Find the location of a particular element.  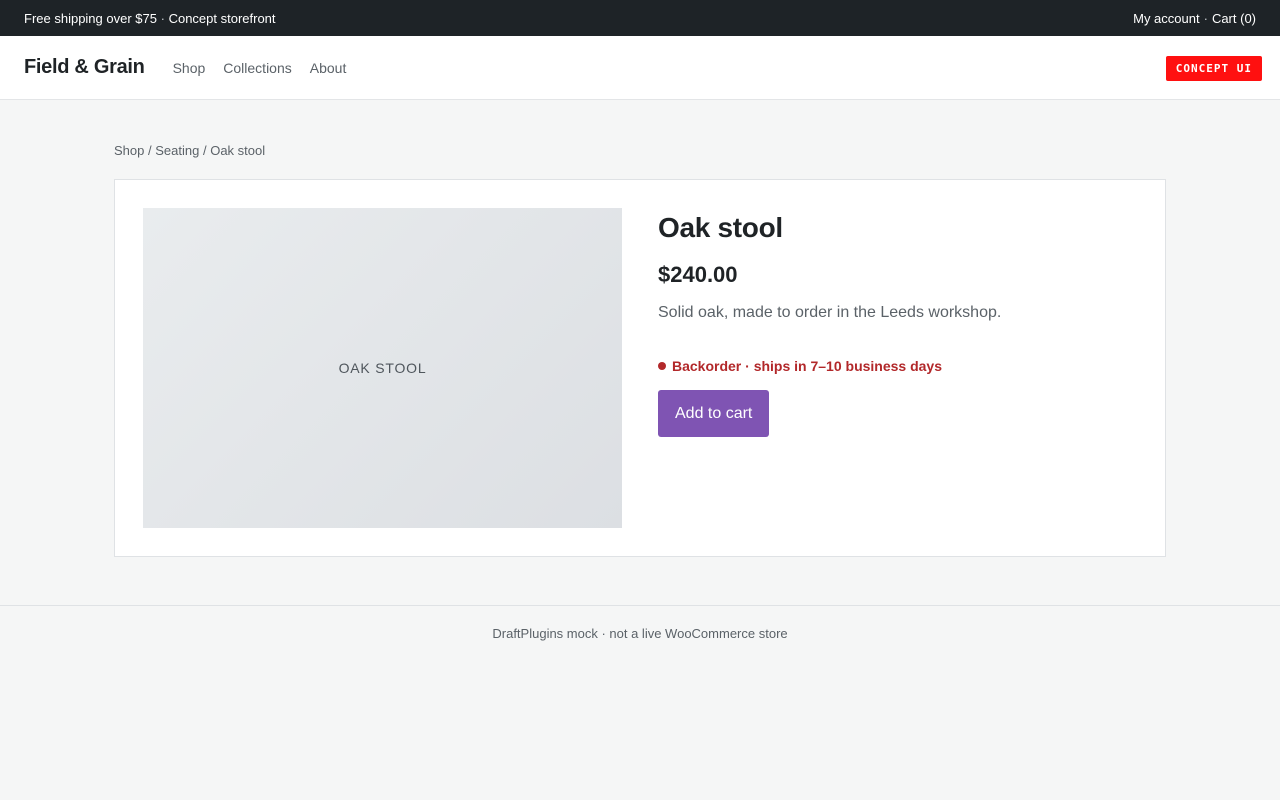

nav-collections: Collections is located at coordinates (257, 68).